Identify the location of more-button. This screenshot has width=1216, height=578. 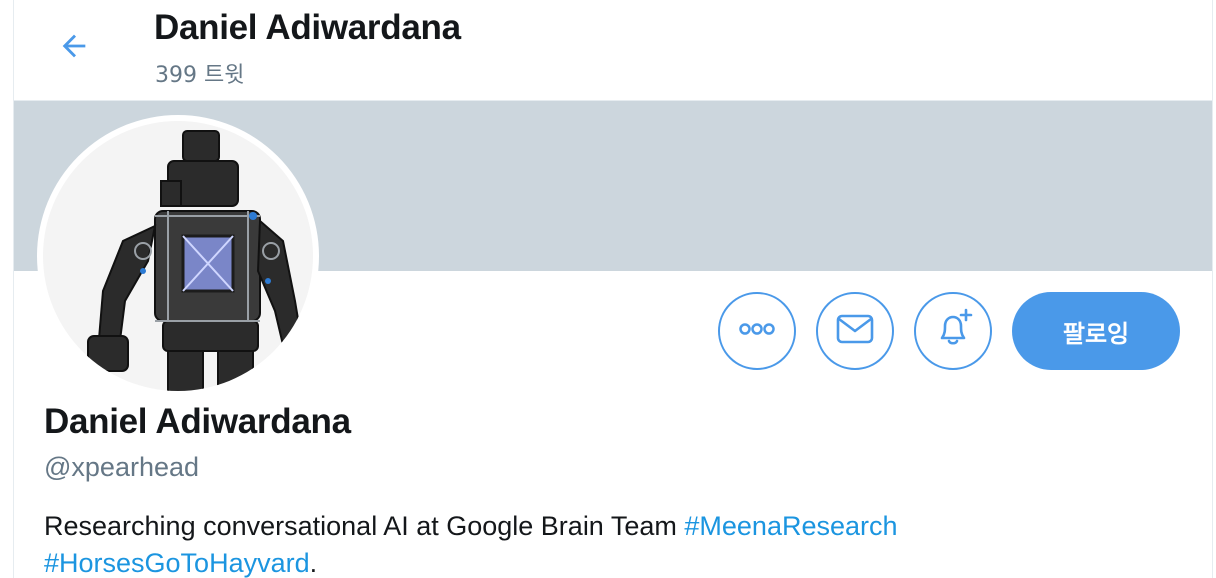
(757, 331).